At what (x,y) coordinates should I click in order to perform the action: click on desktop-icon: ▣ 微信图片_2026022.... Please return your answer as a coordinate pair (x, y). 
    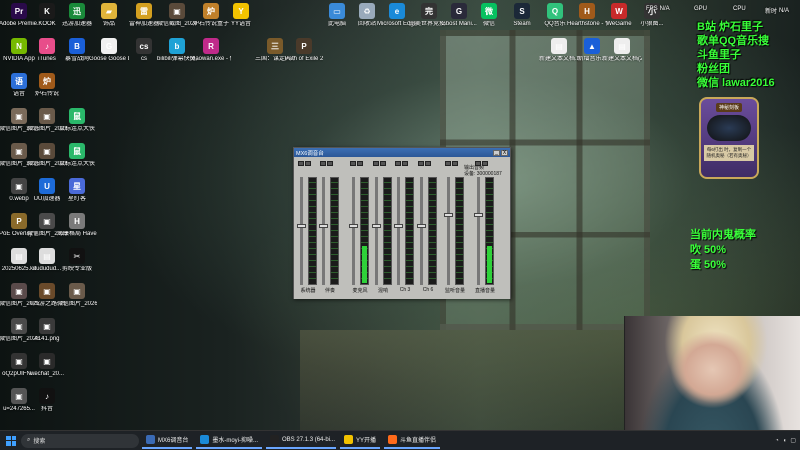
    Looking at the image, I should click on (77, 301).